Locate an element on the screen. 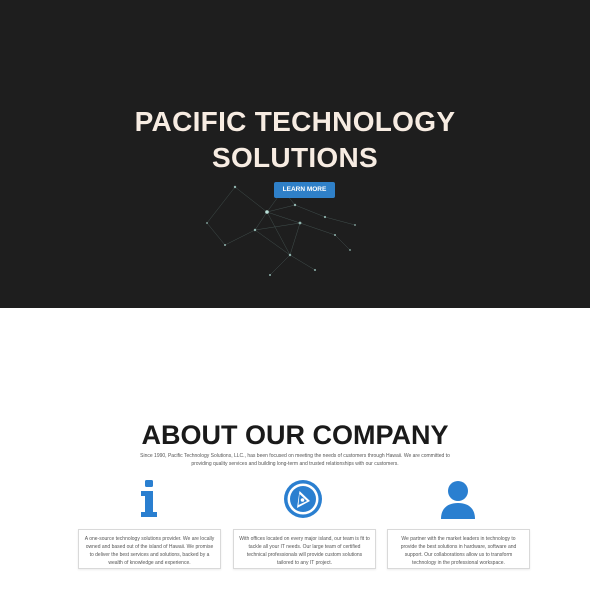 The image size is (590, 590). about-title: ABOUT OUR COMPANY is located at coordinates (295, 435).